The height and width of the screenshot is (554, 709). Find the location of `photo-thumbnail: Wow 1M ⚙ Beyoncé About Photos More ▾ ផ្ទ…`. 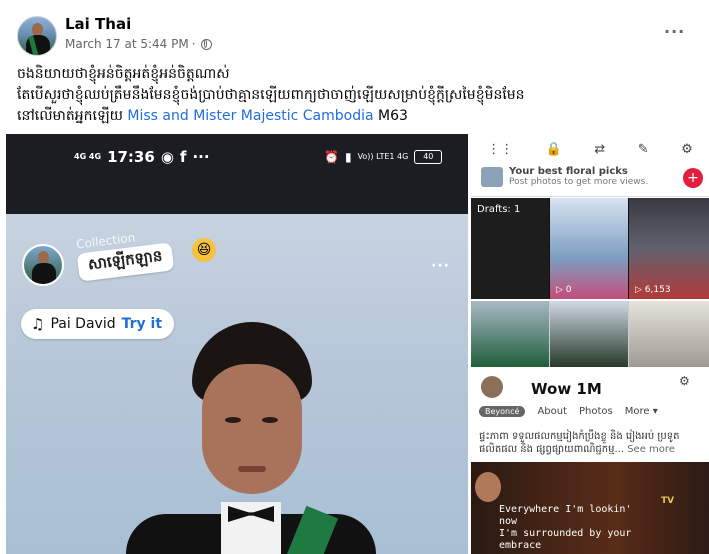

photo-thumbnail: Wow 1M ⚙ Beyoncé About Photos More ▾ ផ្ទ… is located at coordinates (590, 415).